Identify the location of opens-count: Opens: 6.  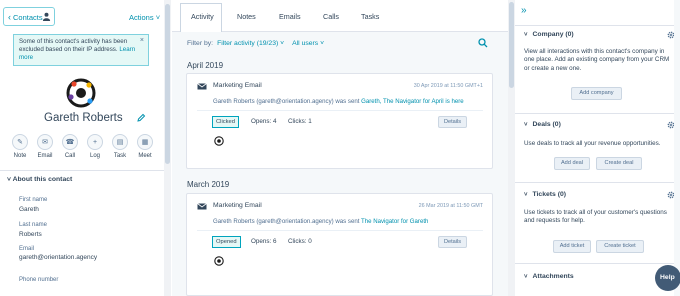
(264, 241).